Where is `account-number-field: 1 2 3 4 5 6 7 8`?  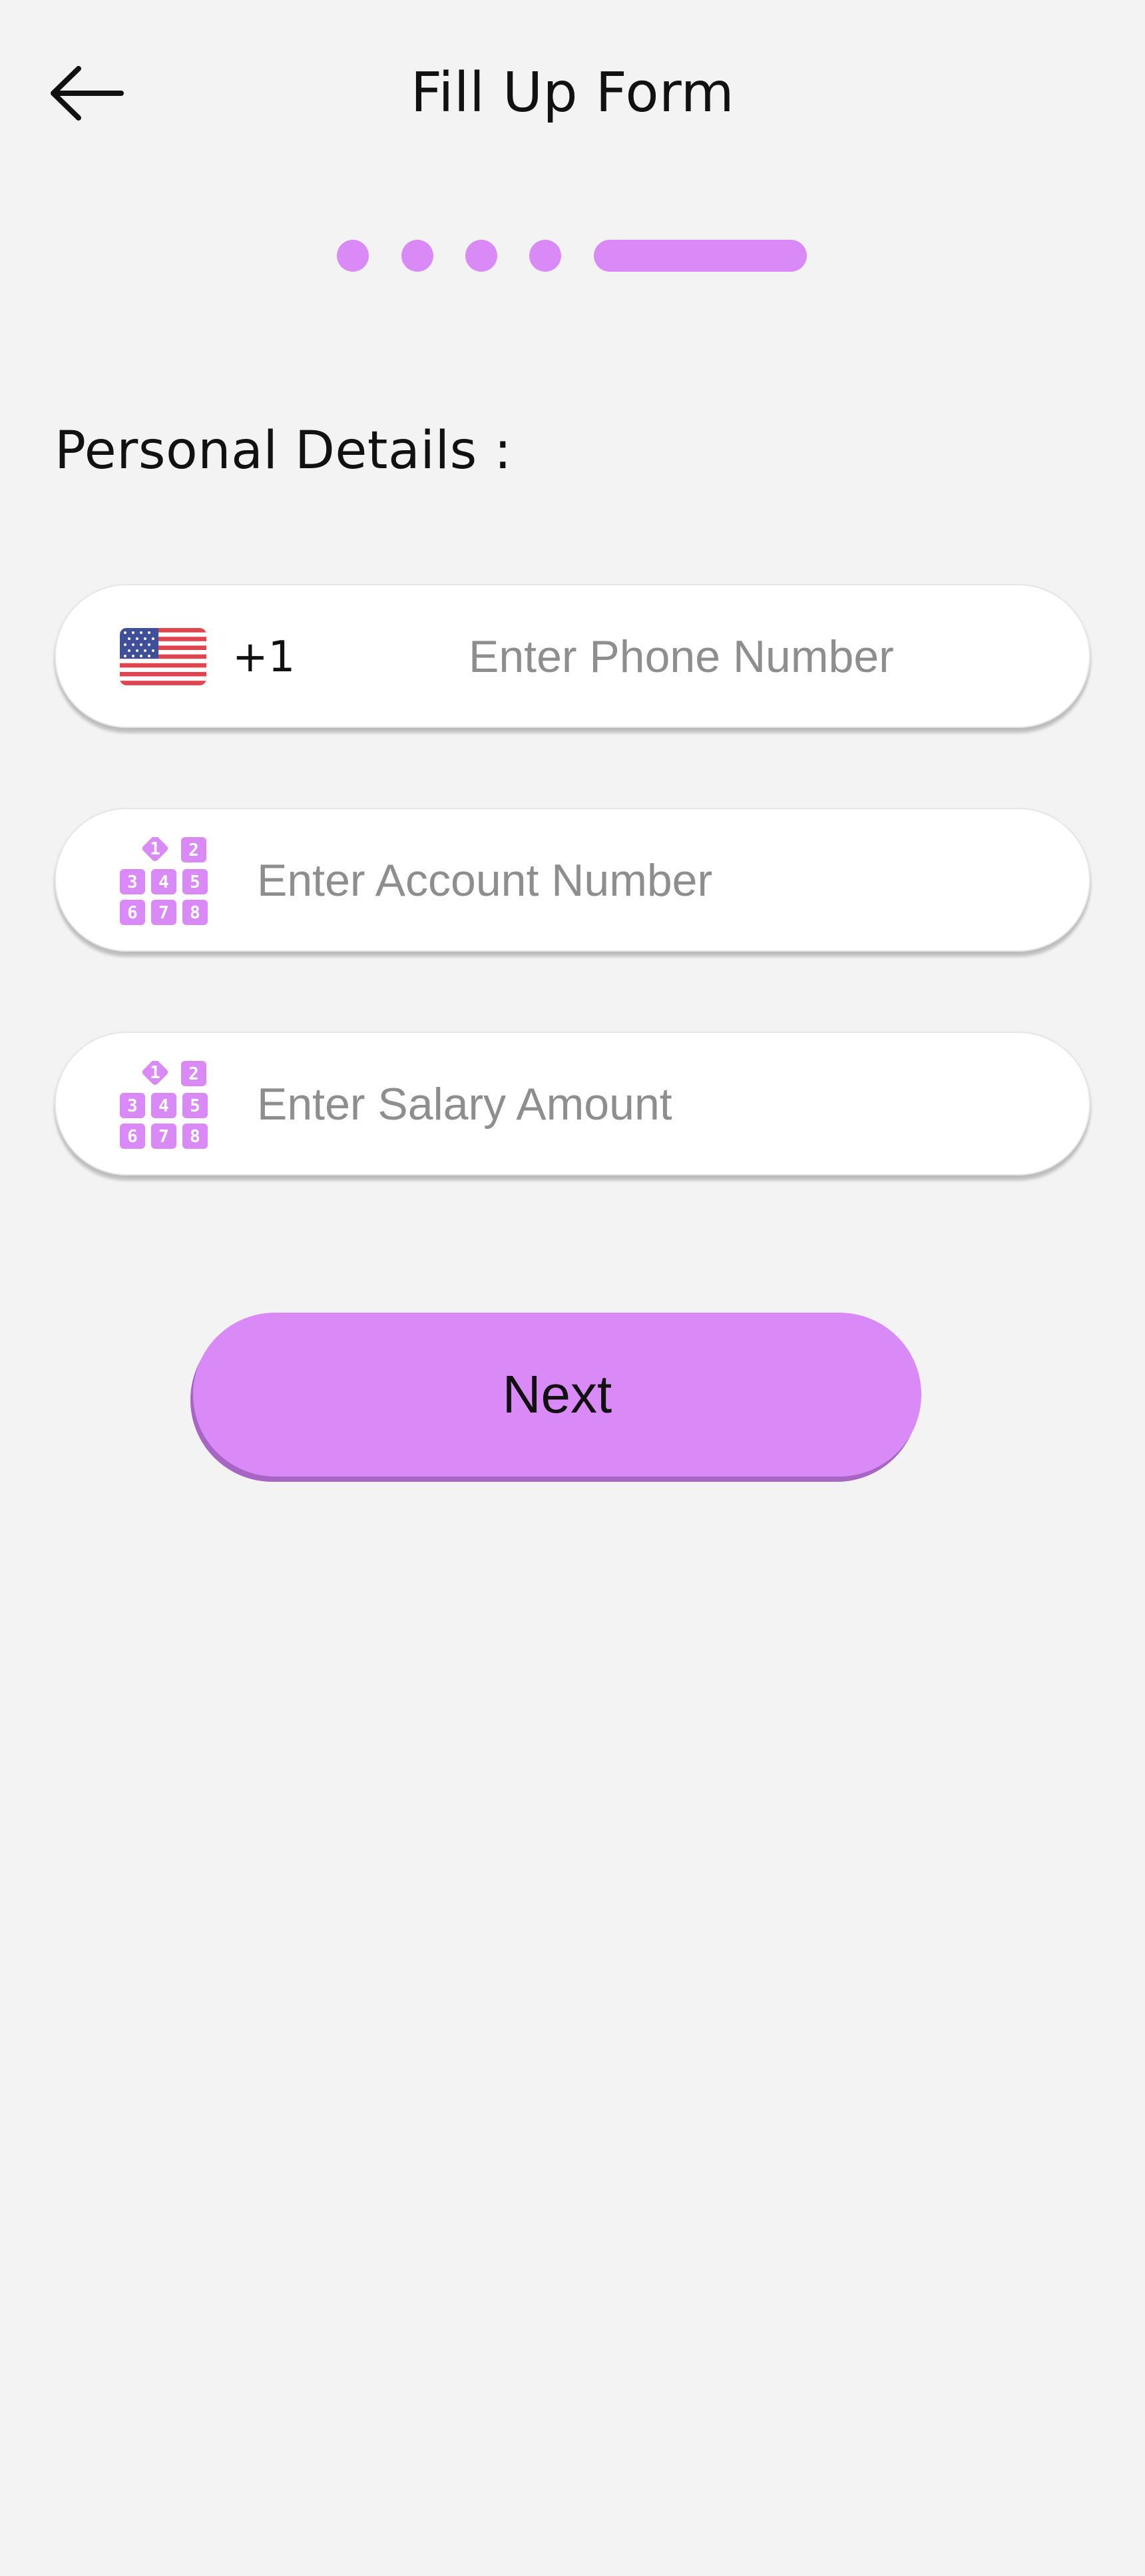 account-number-field: 1 2 3 4 5 6 7 8 is located at coordinates (572, 880).